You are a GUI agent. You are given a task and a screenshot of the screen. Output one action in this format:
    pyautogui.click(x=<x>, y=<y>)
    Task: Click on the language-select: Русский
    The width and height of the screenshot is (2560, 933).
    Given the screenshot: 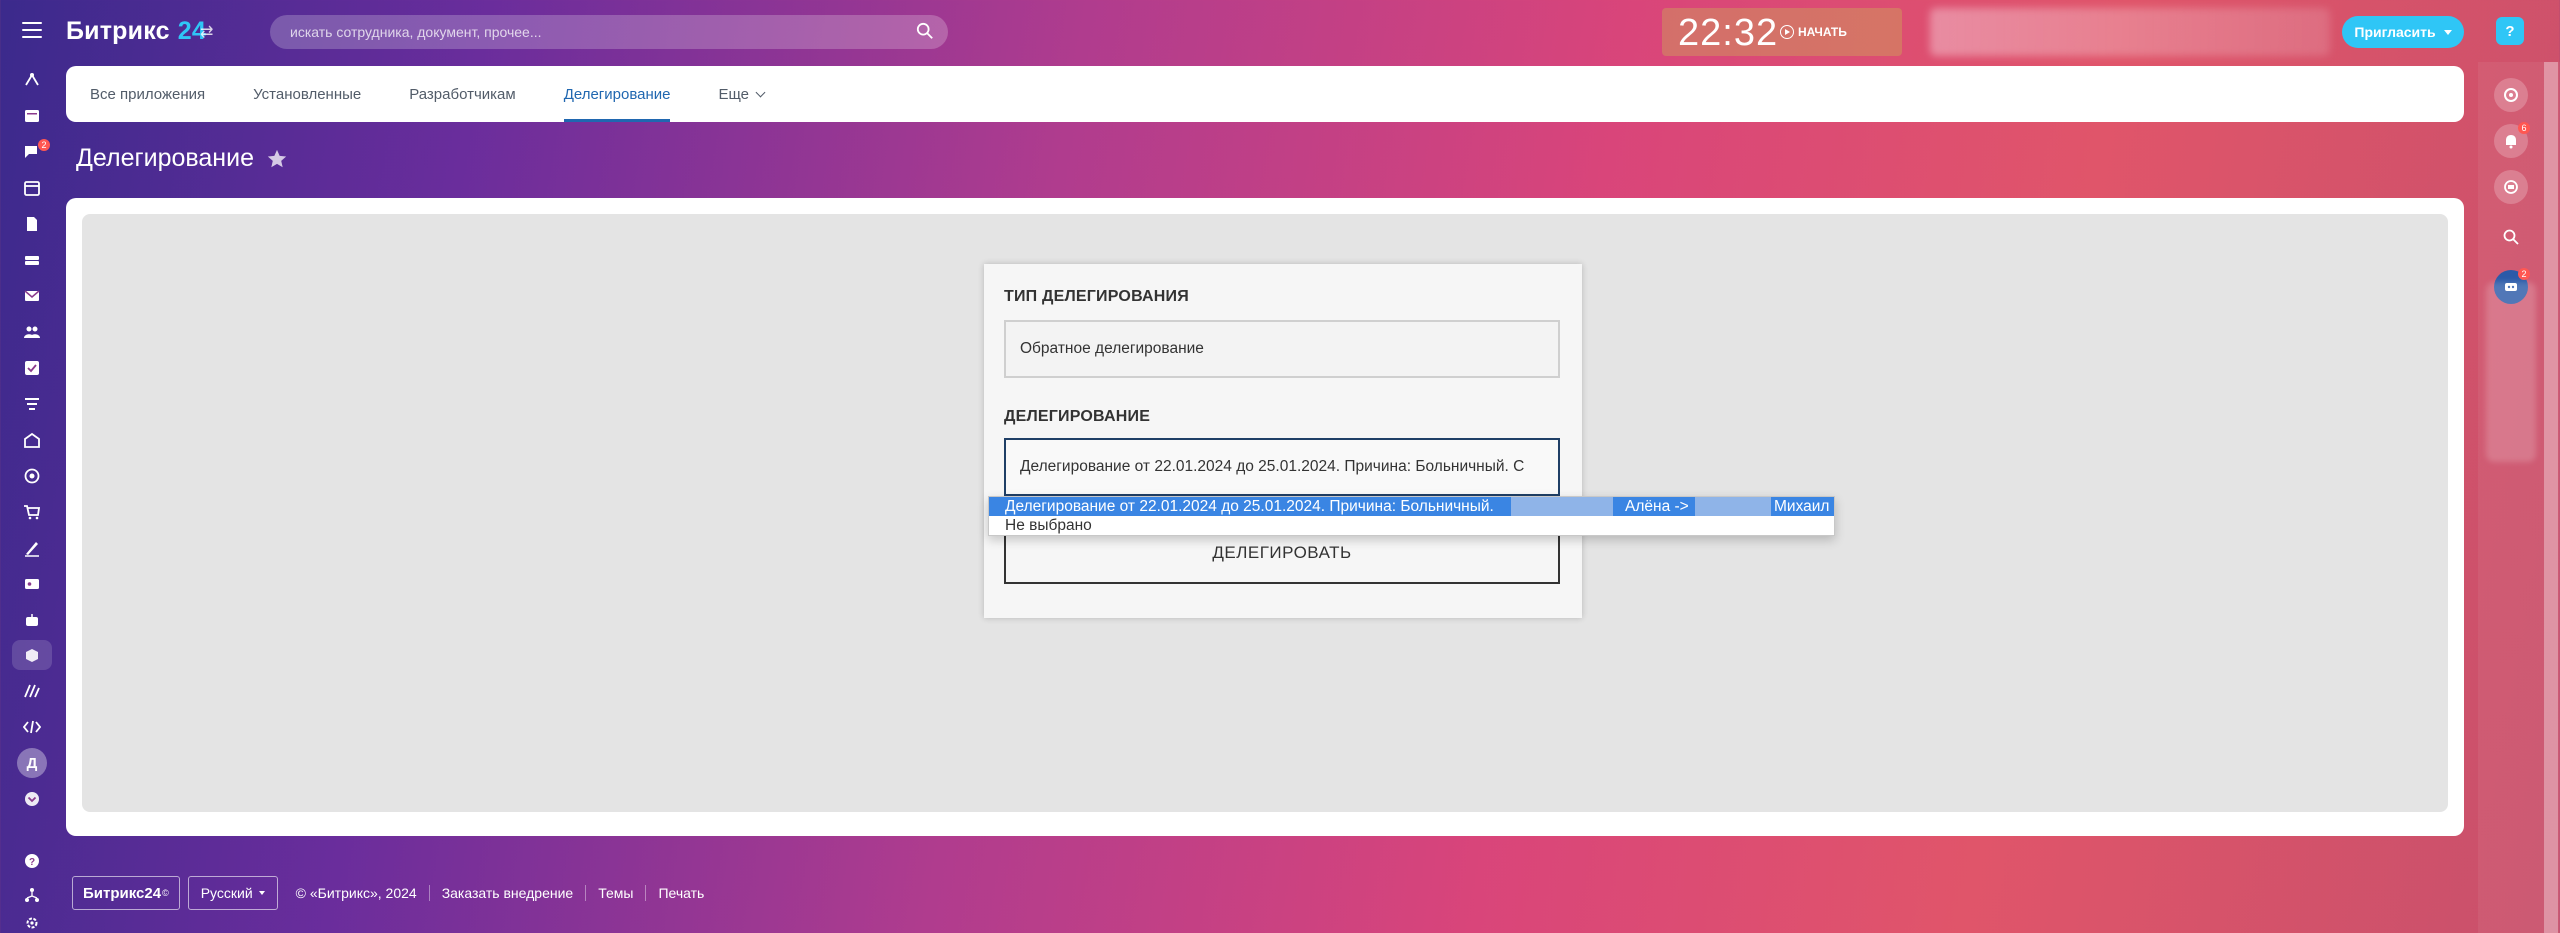 What is the action you would take?
    pyautogui.click(x=232, y=893)
    